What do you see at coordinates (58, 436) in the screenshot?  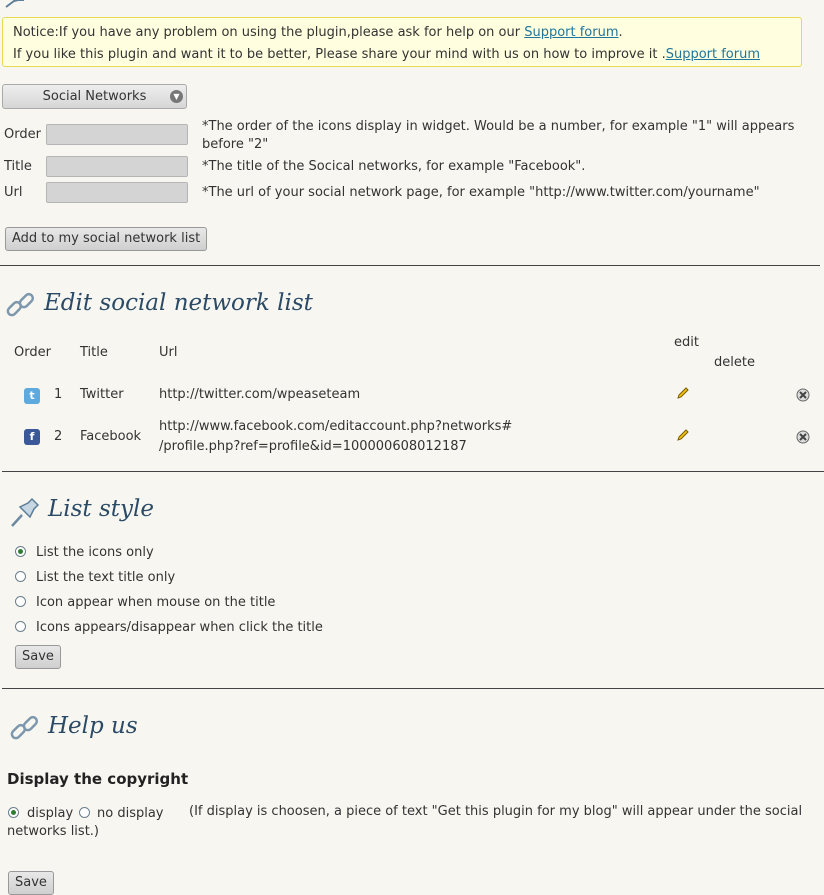 I see `row-order: 2` at bounding box center [58, 436].